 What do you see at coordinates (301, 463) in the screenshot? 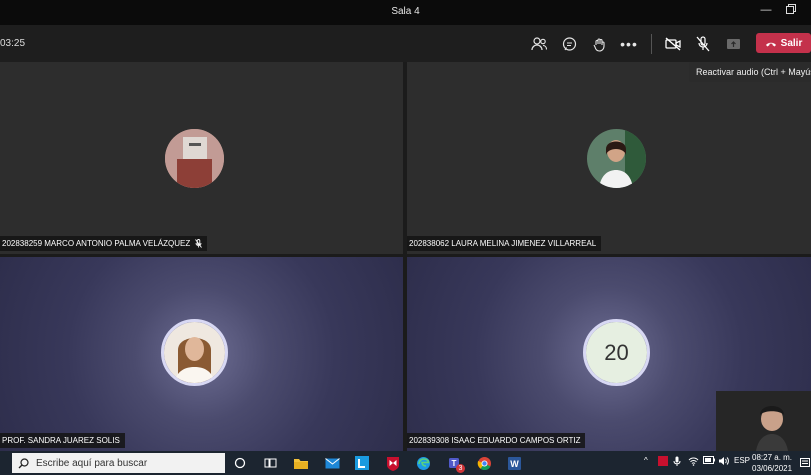
I see `file-explorer-icon` at bounding box center [301, 463].